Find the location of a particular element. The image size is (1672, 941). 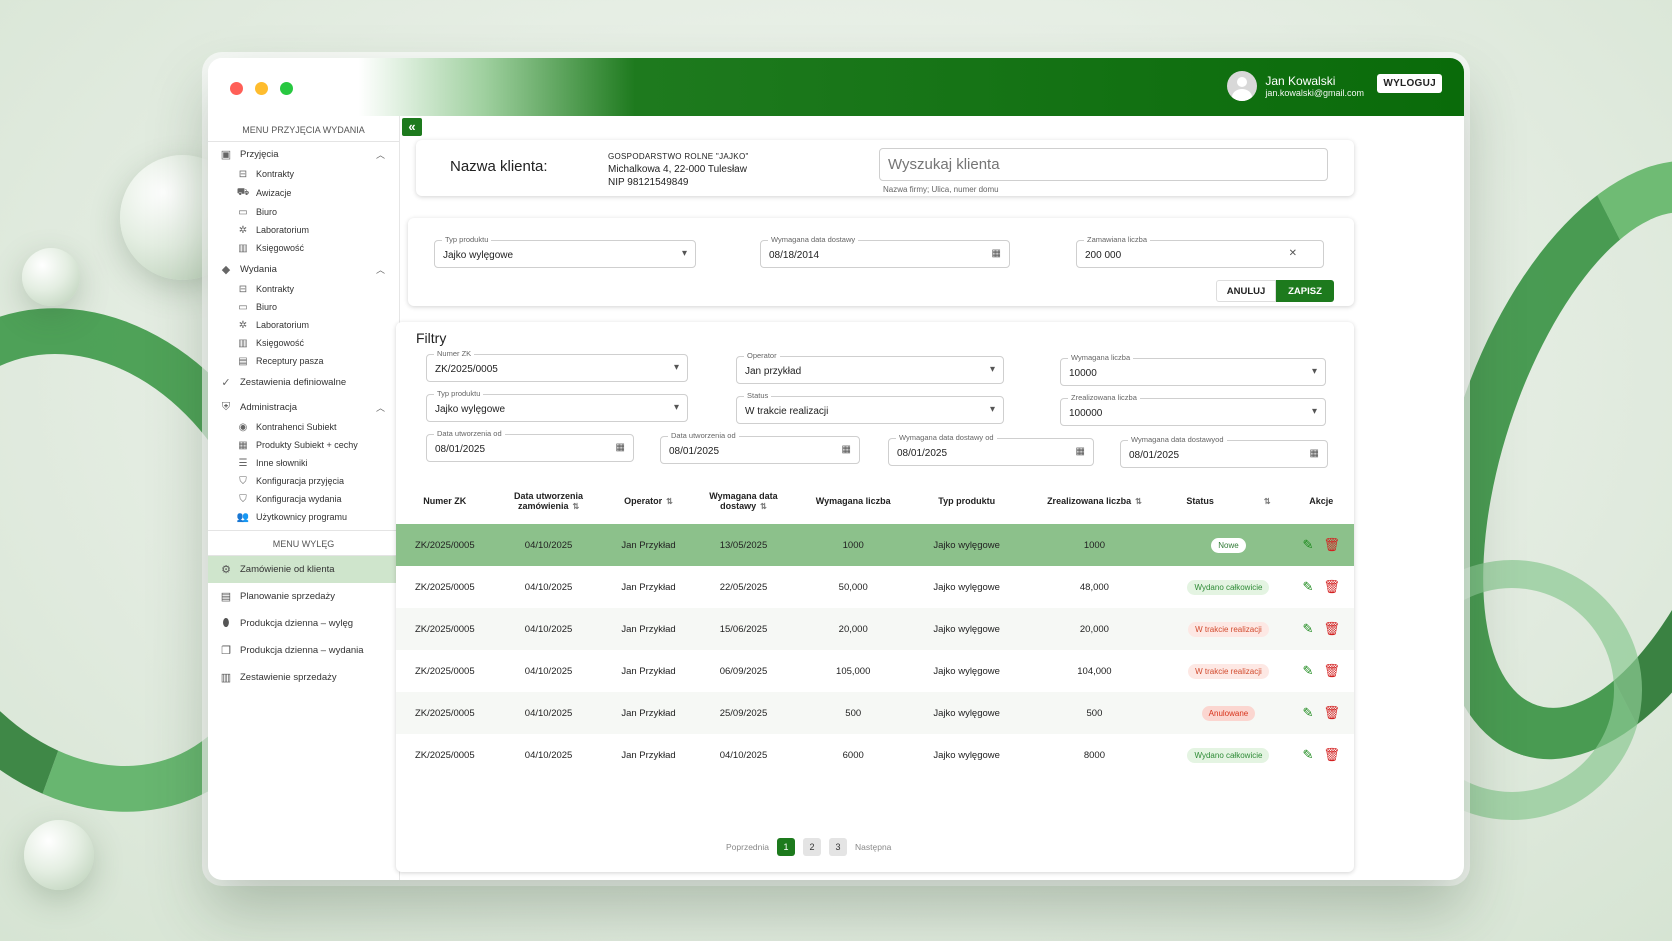

column-header-numer-zk: Numer ZK is located at coordinates (445, 501).